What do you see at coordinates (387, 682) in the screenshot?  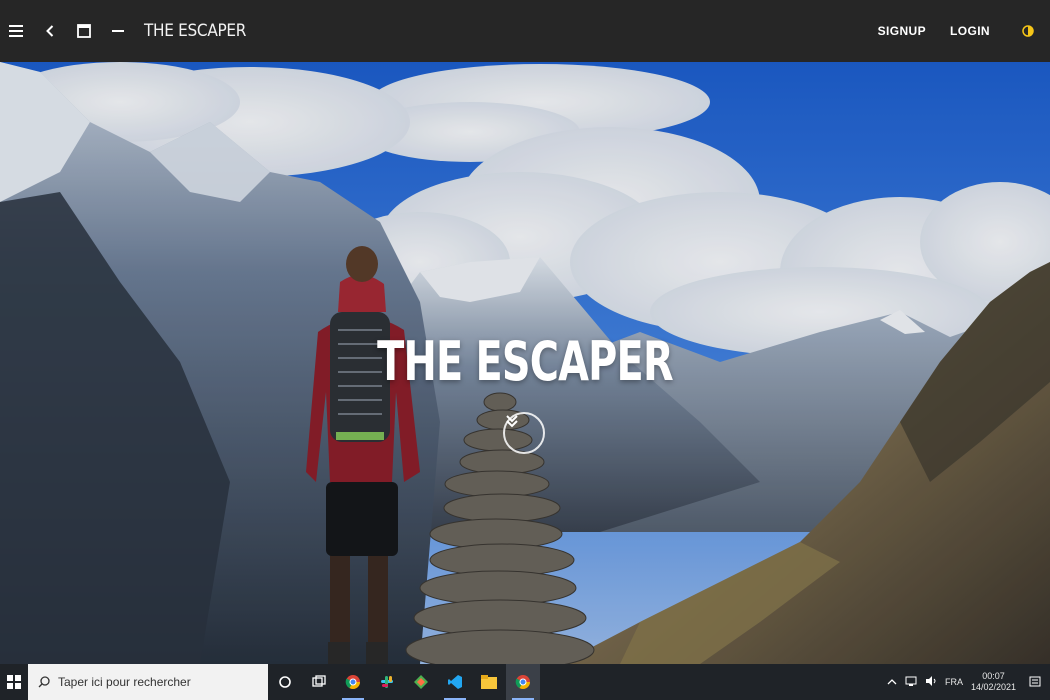 I see `slack-icon` at bounding box center [387, 682].